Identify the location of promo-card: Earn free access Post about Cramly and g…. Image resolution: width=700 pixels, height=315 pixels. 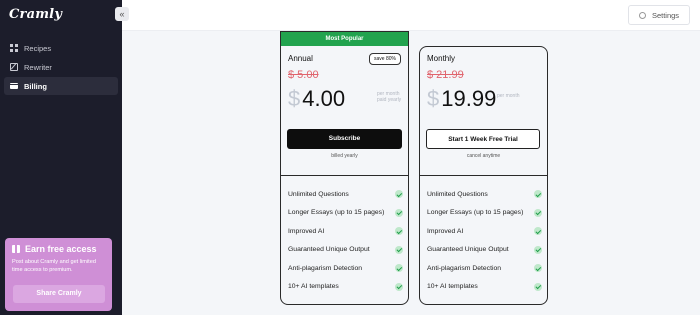
(58, 274).